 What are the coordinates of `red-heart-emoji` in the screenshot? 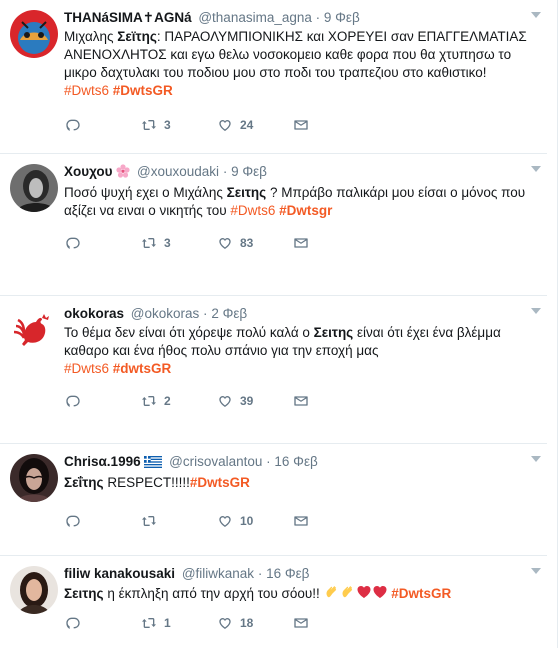 It's located at (380, 594).